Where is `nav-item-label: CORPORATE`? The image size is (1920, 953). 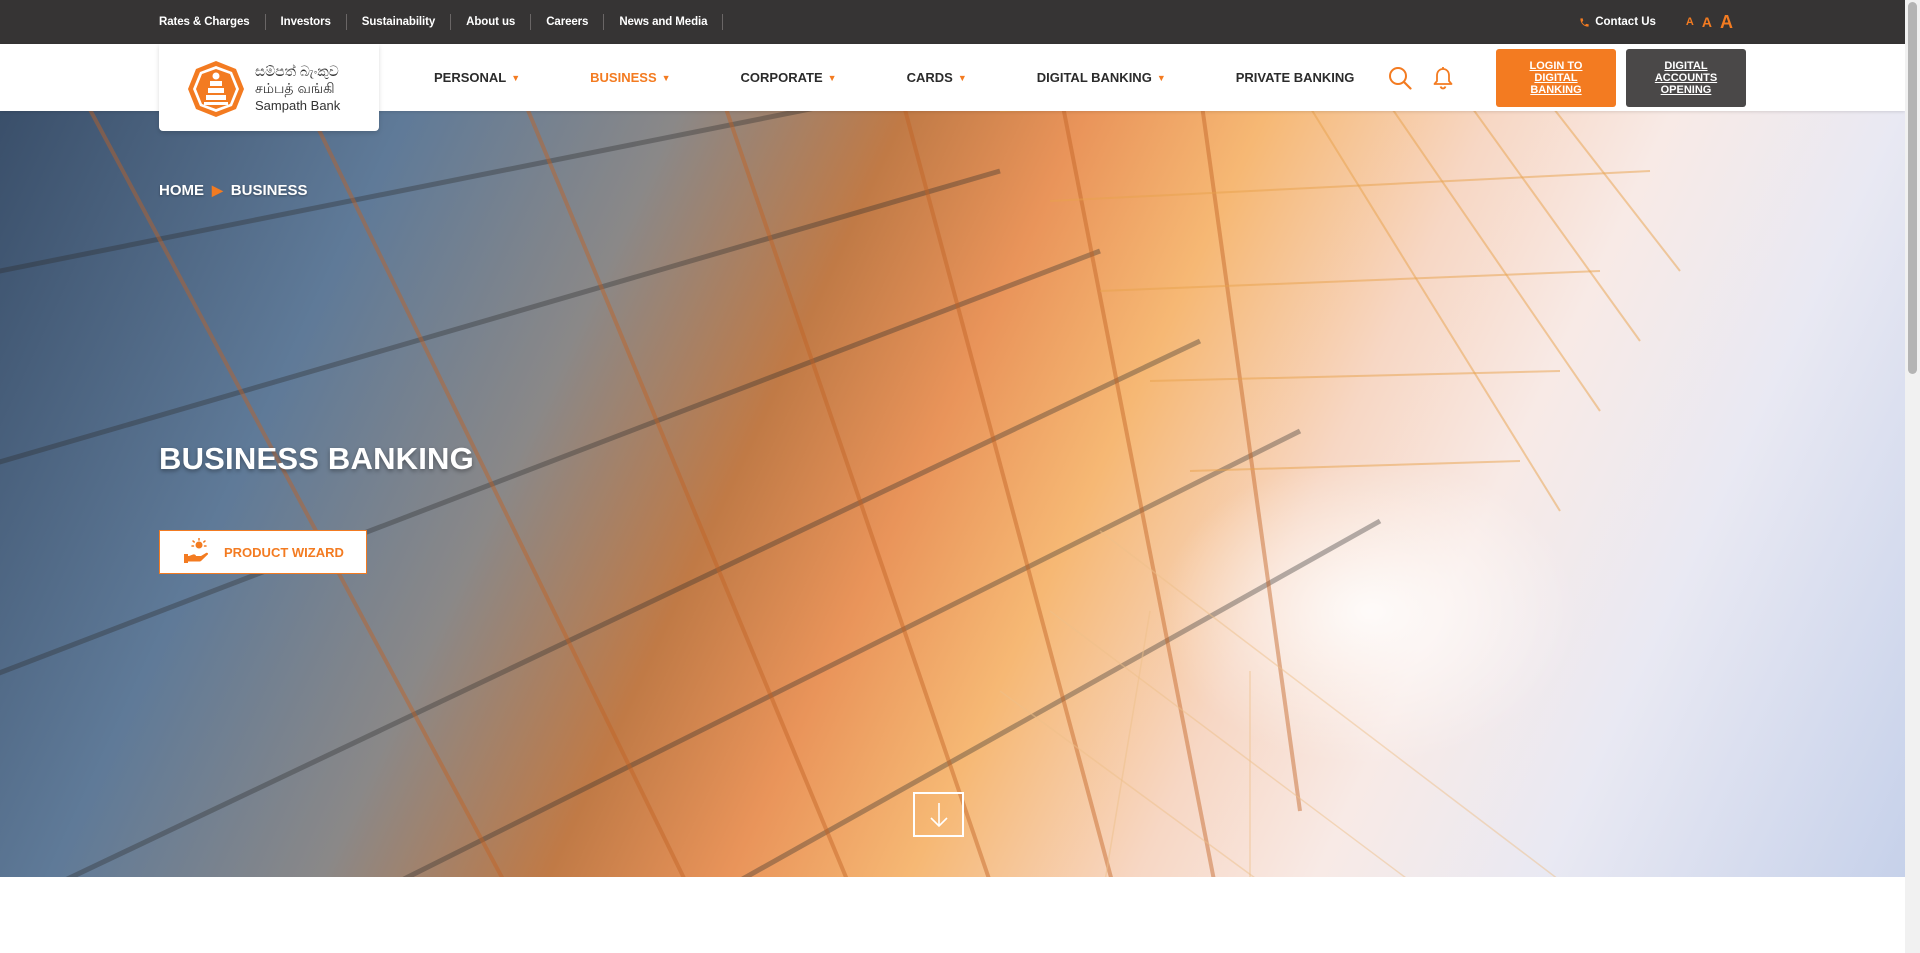 nav-item-label: CORPORATE is located at coordinates (781, 77).